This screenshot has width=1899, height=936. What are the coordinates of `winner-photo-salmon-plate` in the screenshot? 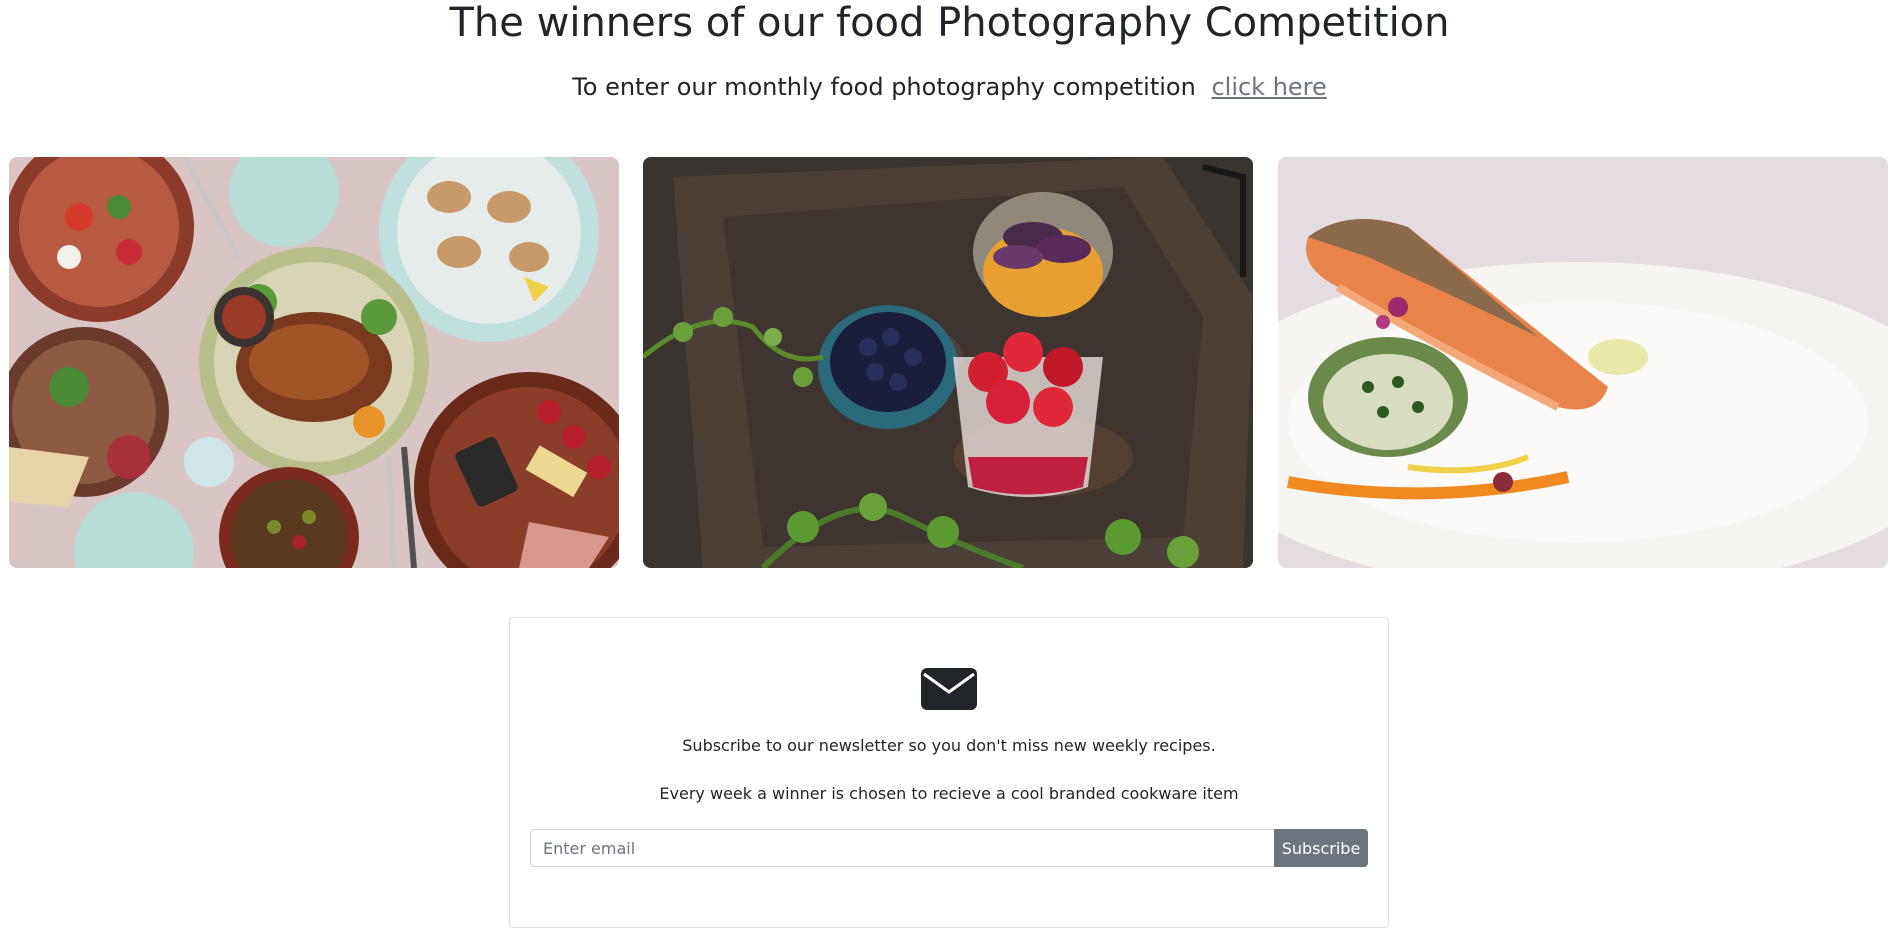 It's located at (1583, 362).